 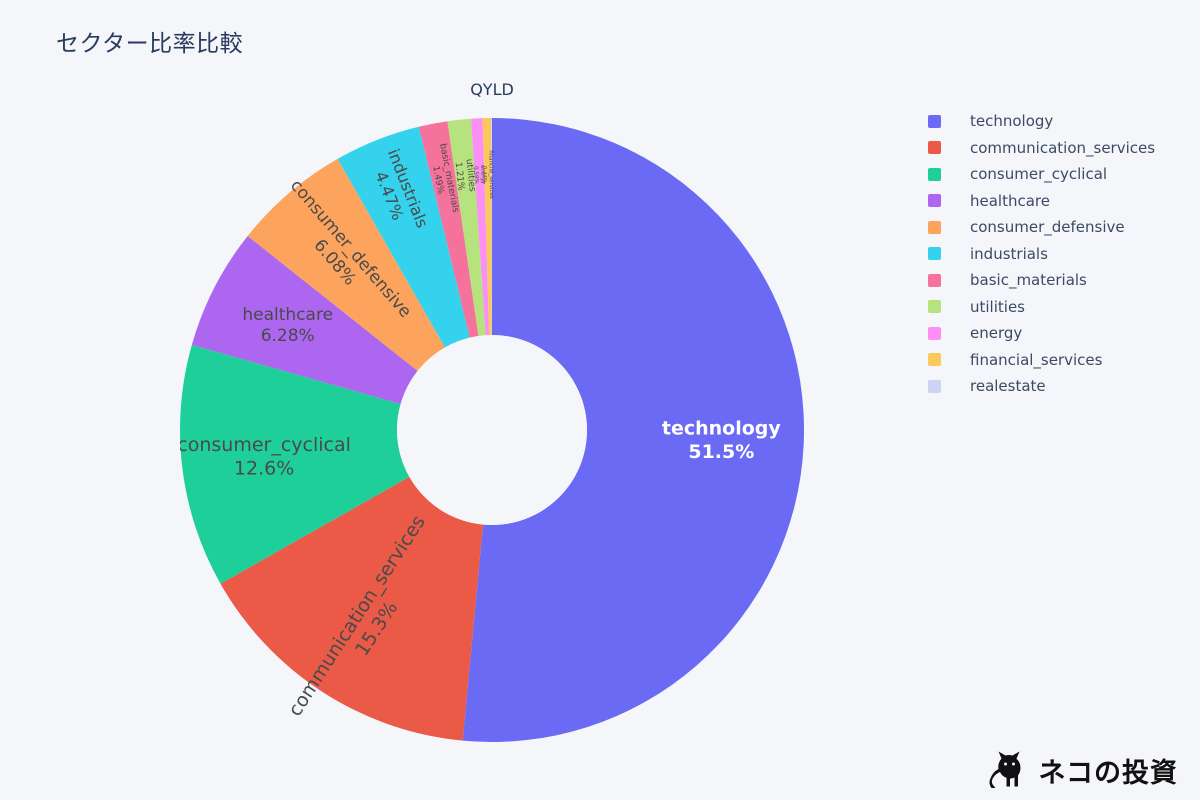 I want to click on legend-item-label: healthcare, so click(x=1010, y=200).